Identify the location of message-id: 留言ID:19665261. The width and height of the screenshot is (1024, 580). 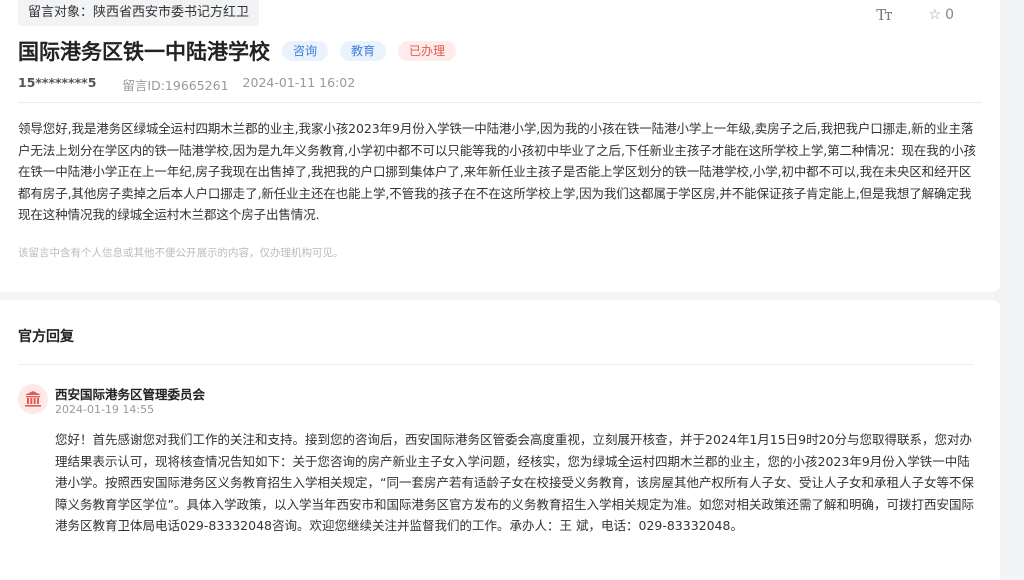
(175, 85).